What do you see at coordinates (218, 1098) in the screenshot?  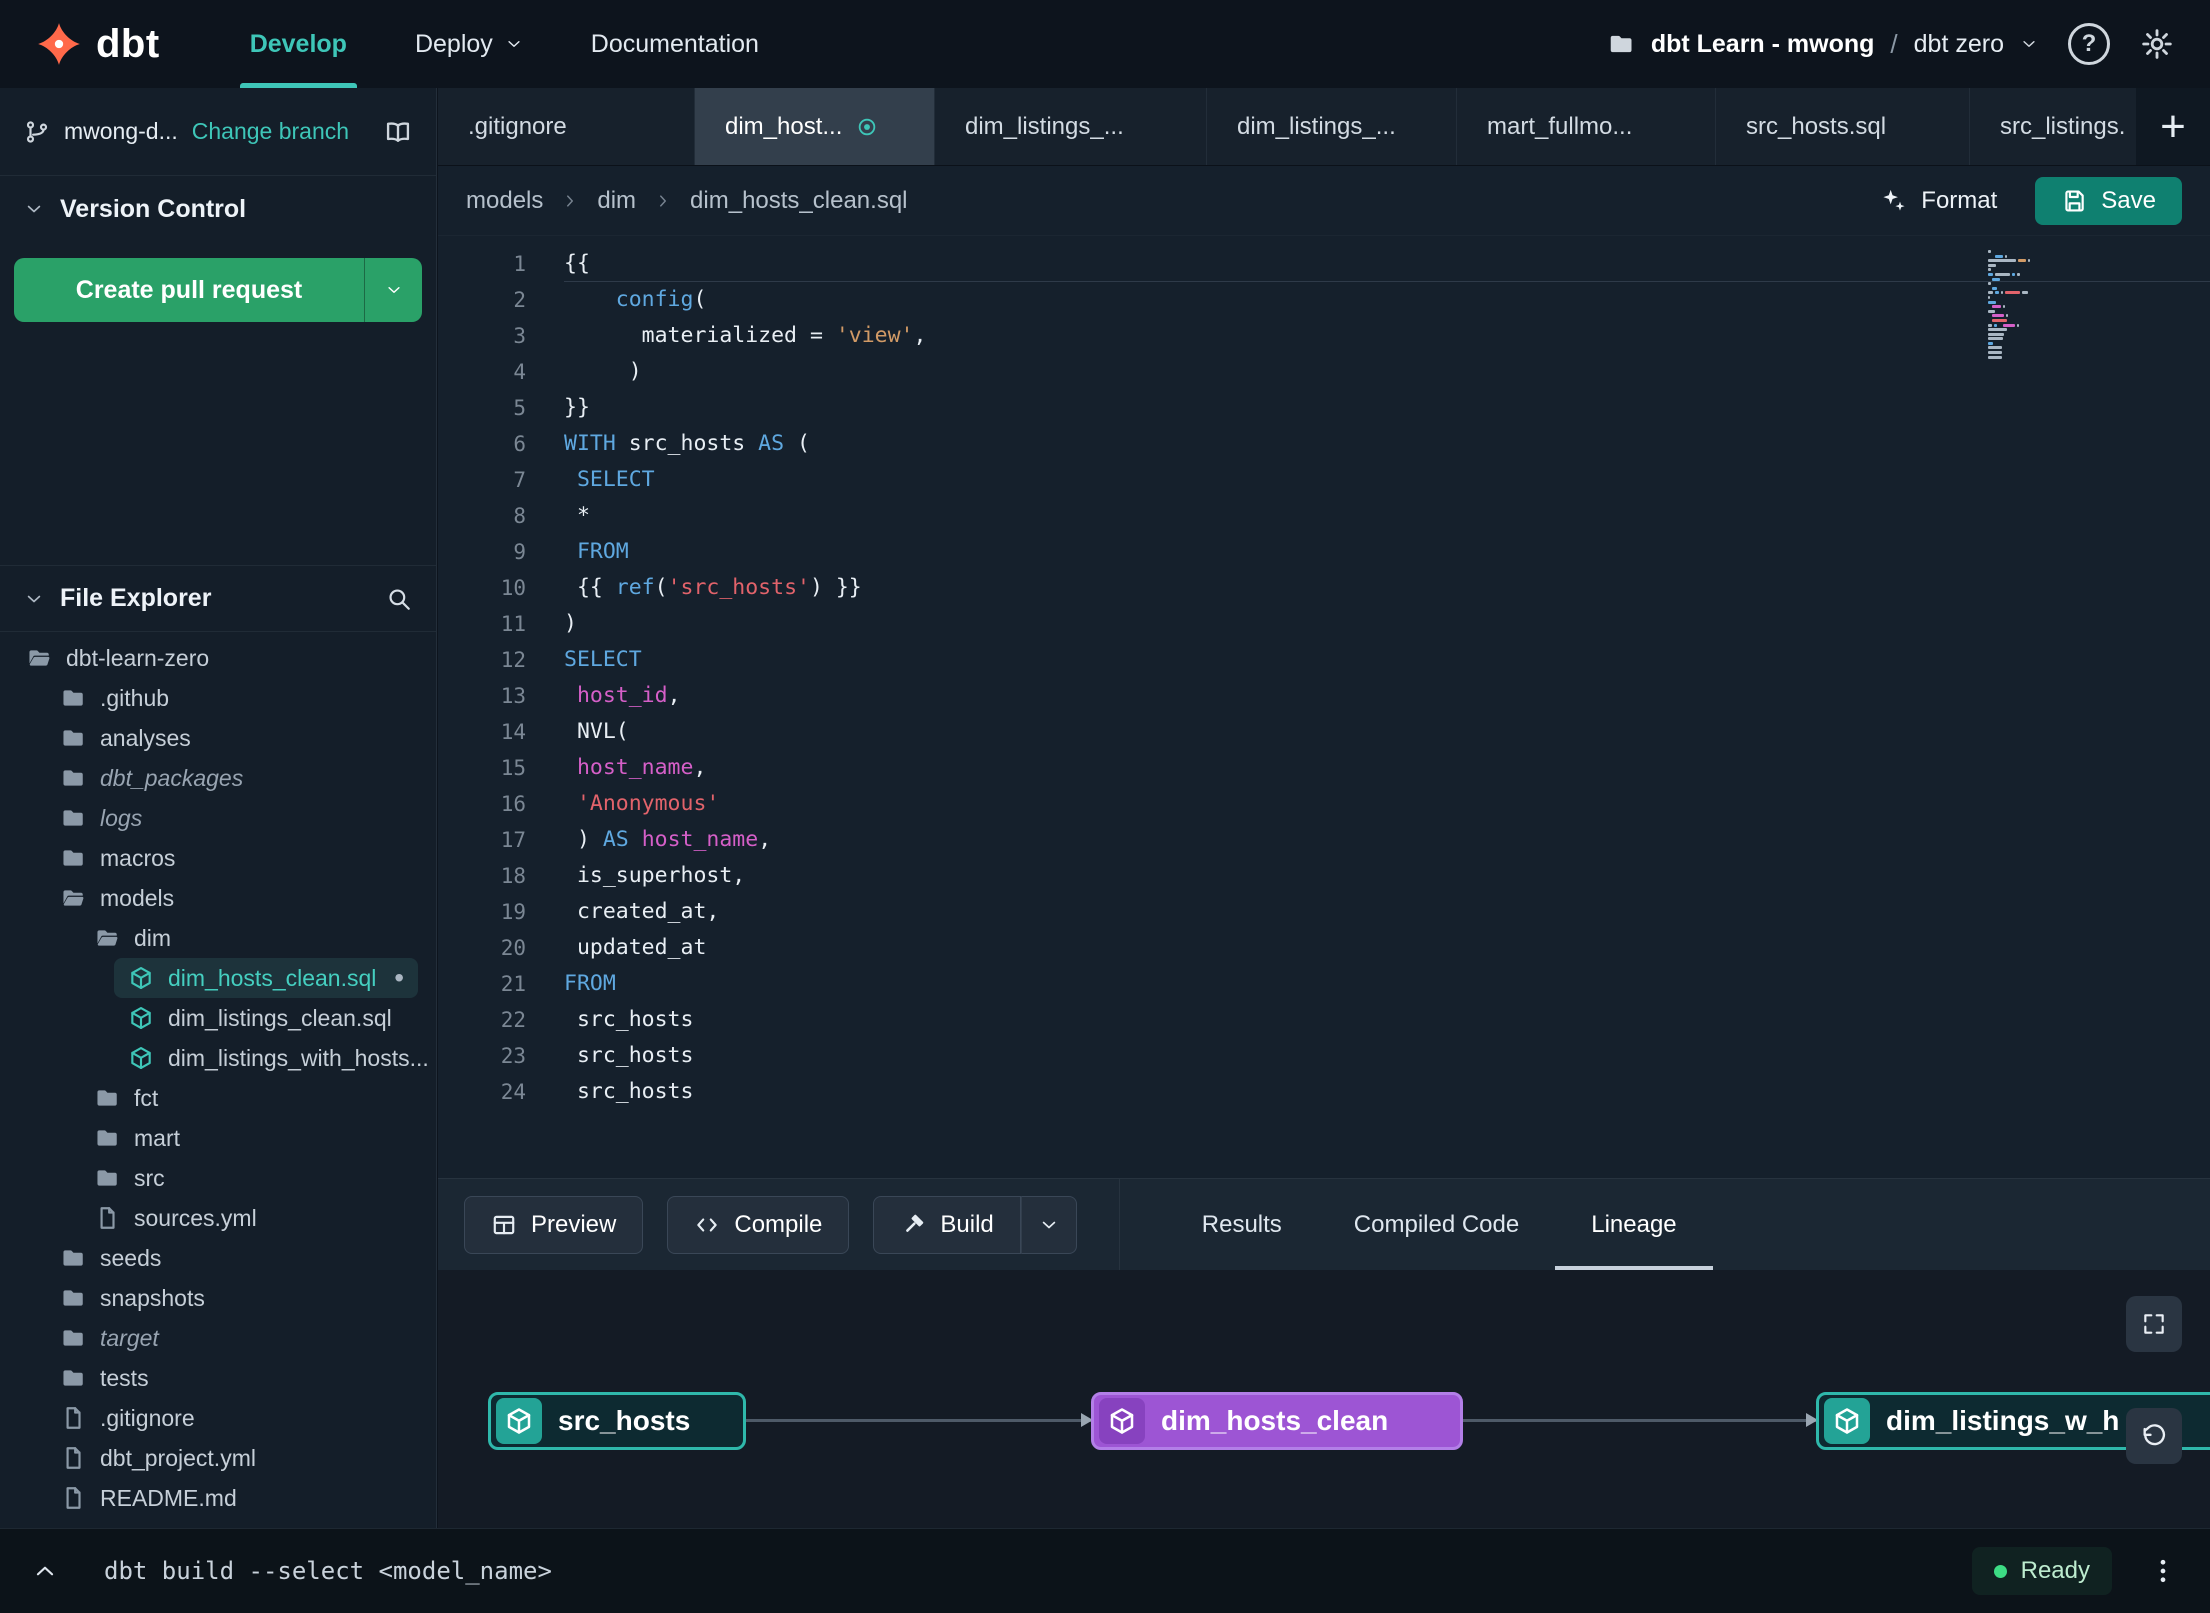 I see `file-tree-item-fct: fct` at bounding box center [218, 1098].